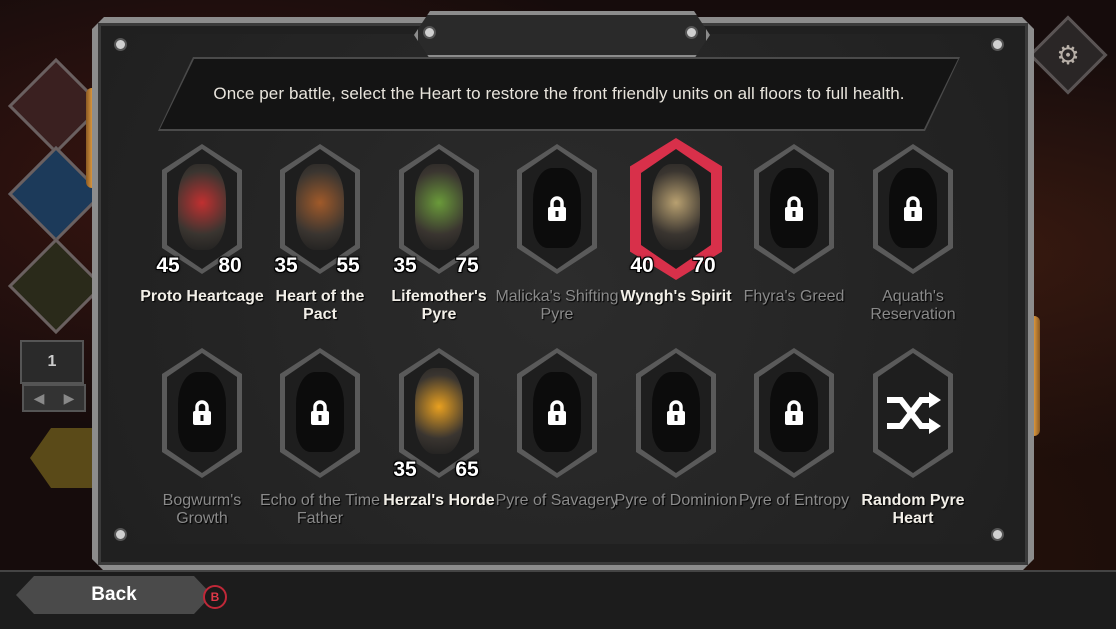  I want to click on health-stat: 80, so click(230, 265).